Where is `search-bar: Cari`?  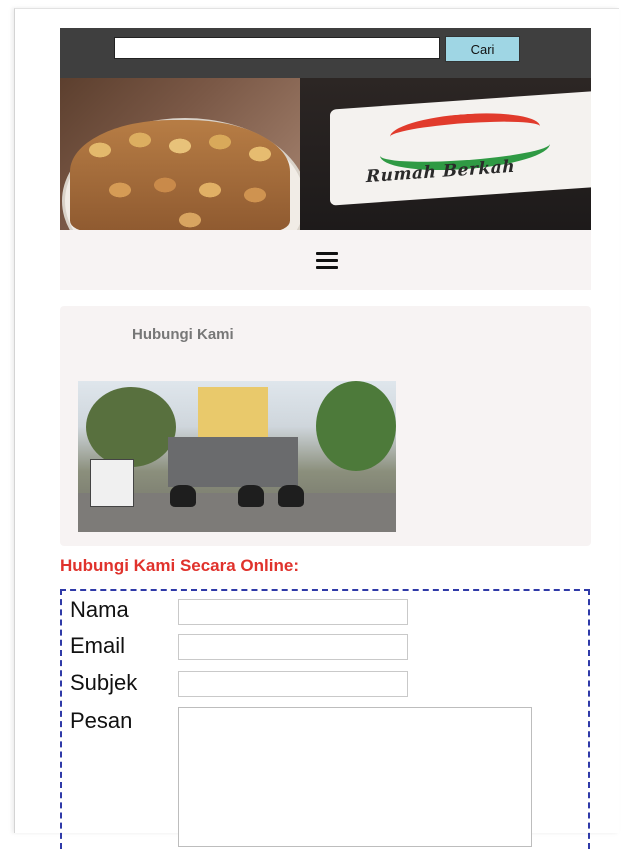 search-bar: Cari is located at coordinates (325, 53).